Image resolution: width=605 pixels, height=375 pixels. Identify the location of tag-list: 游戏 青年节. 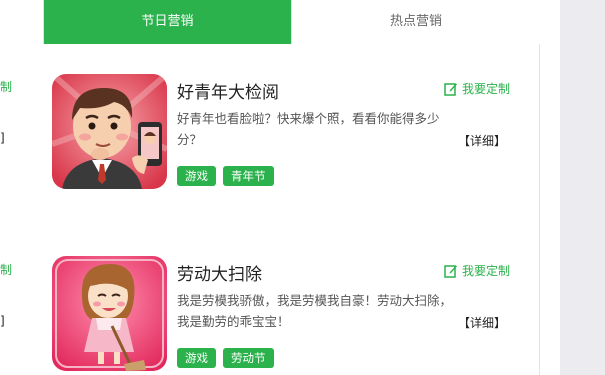
(225, 176).